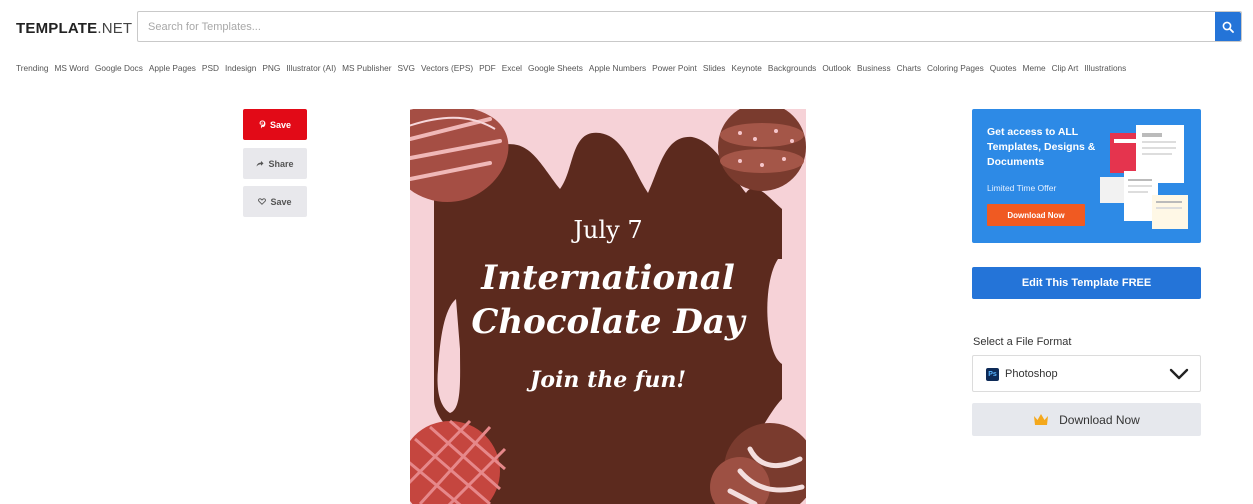  Describe the element at coordinates (792, 70) in the screenshot. I see `category-link: Backgrounds` at that location.